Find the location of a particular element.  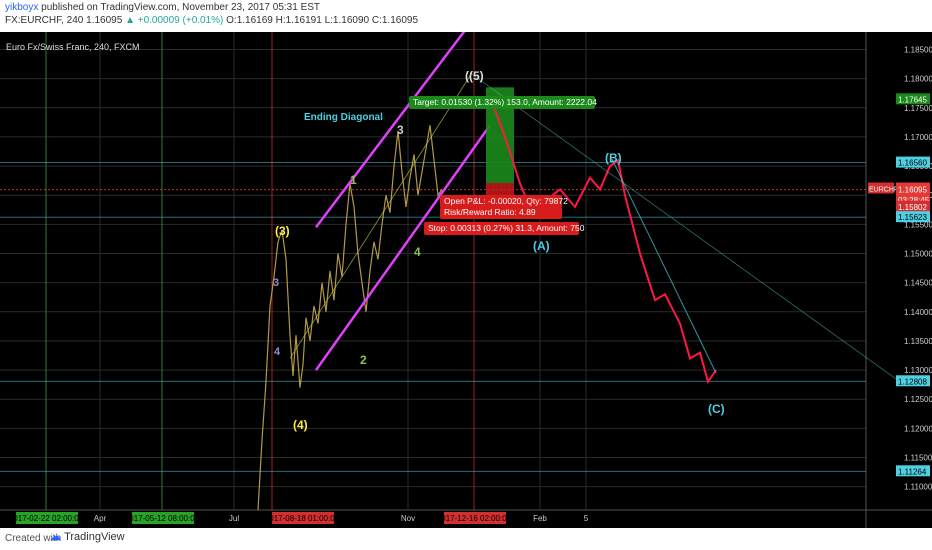

x-date-2: 2017-05-12 08:00:00 is located at coordinates (162, 518).